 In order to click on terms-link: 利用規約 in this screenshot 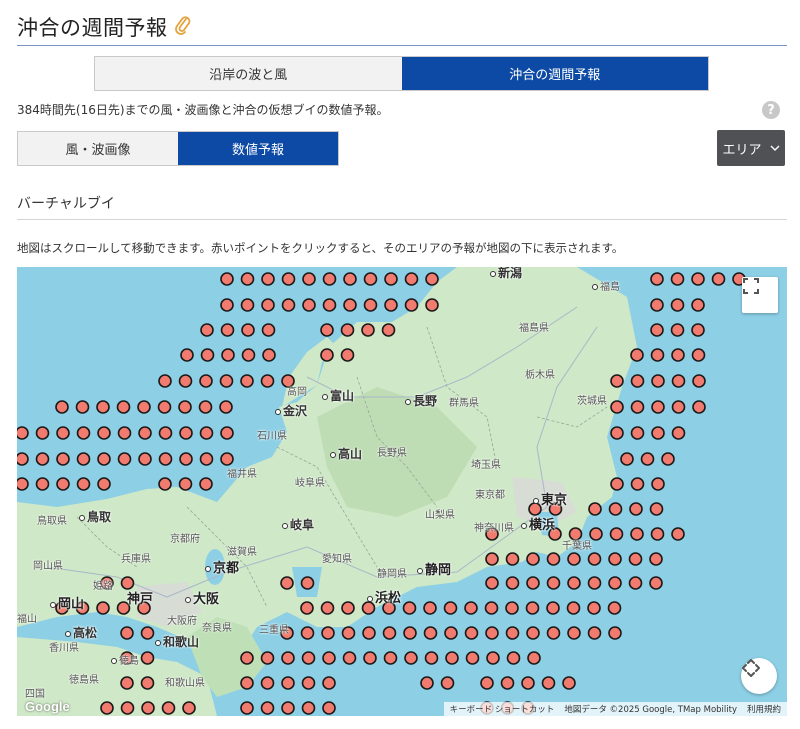, I will do `click(764, 709)`.